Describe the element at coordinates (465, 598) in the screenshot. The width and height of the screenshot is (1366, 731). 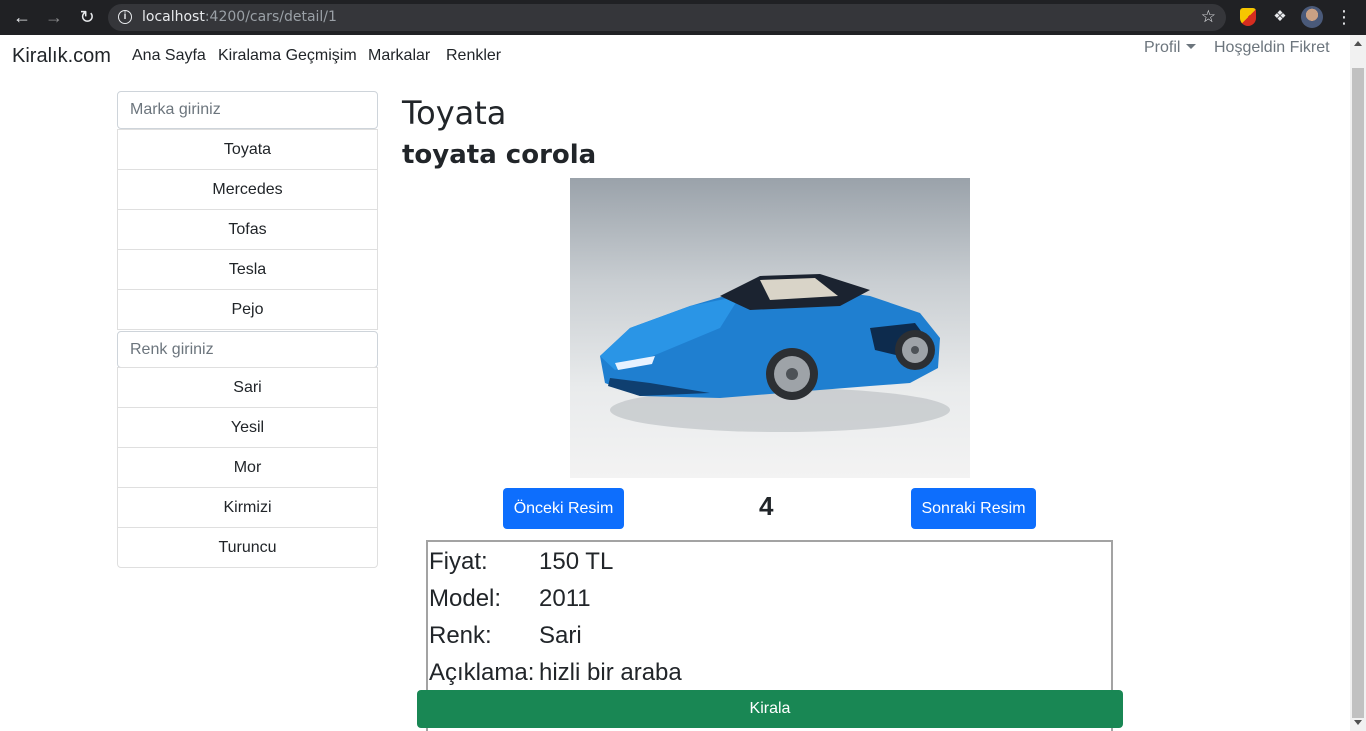
I see `model-label: Model:` at that location.